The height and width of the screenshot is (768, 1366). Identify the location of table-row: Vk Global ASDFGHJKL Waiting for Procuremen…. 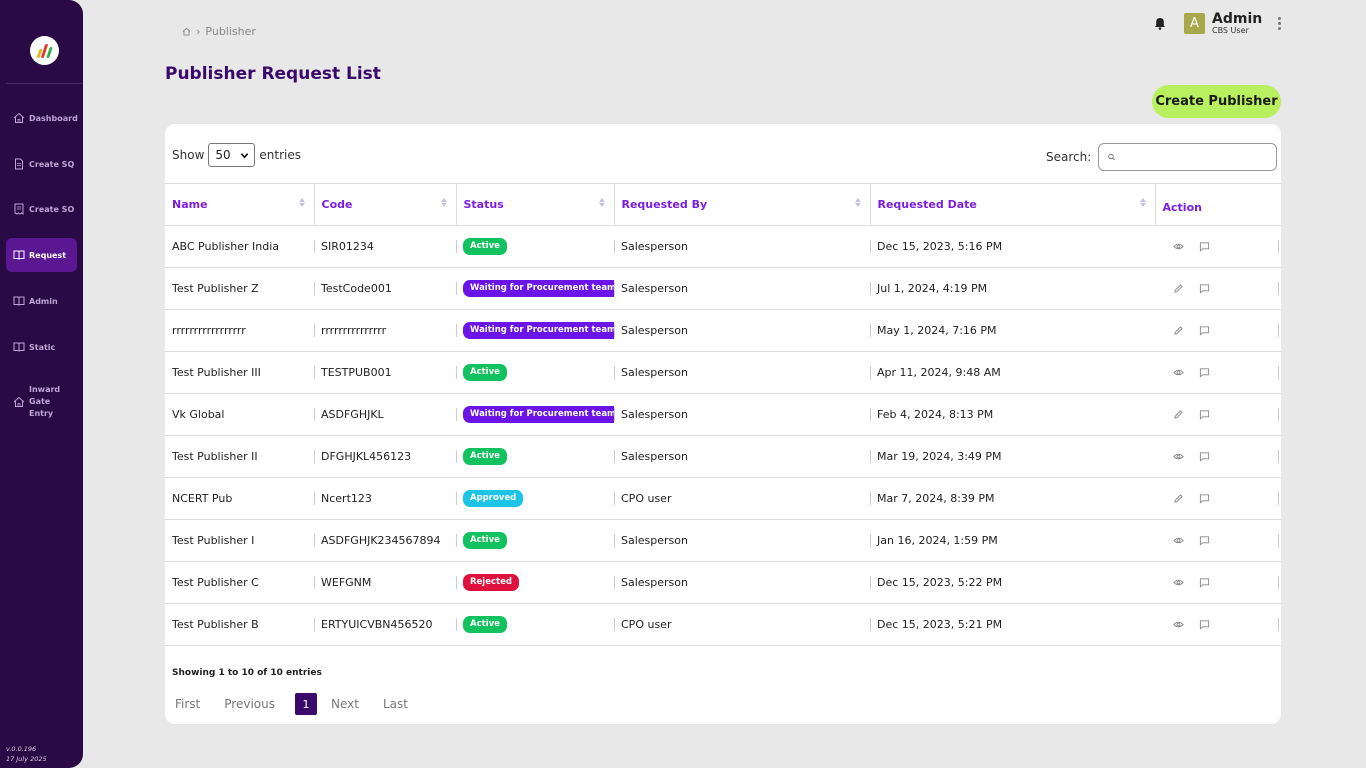
(723, 414).